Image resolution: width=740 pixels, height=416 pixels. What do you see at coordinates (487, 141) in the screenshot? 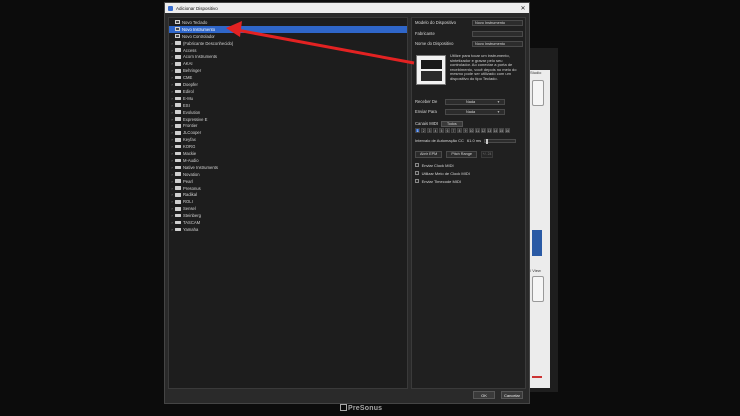
I see `slider-thumb` at bounding box center [487, 141].